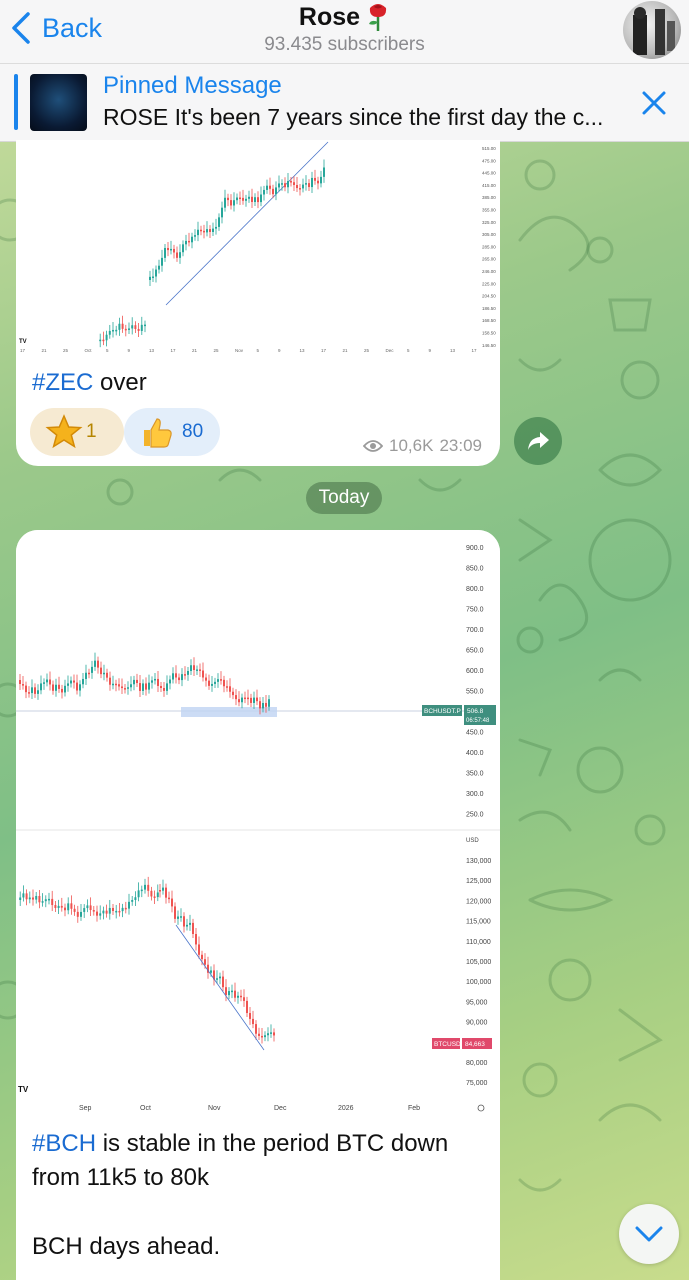  Describe the element at coordinates (120, 382) in the screenshot. I see `zec-text: over` at that location.